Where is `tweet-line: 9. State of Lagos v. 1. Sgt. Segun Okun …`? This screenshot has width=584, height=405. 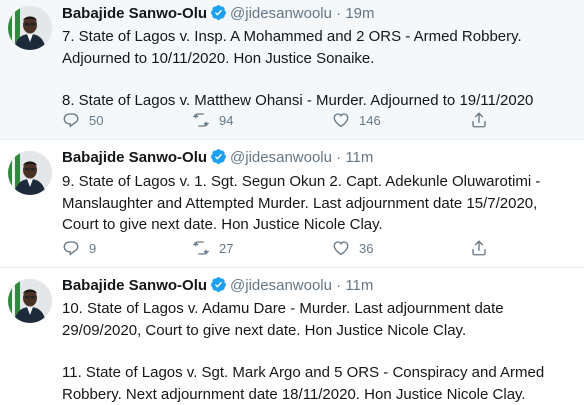
tweet-line: 9. State of Lagos v. 1. Sgt. Segun Okun … is located at coordinates (314, 182).